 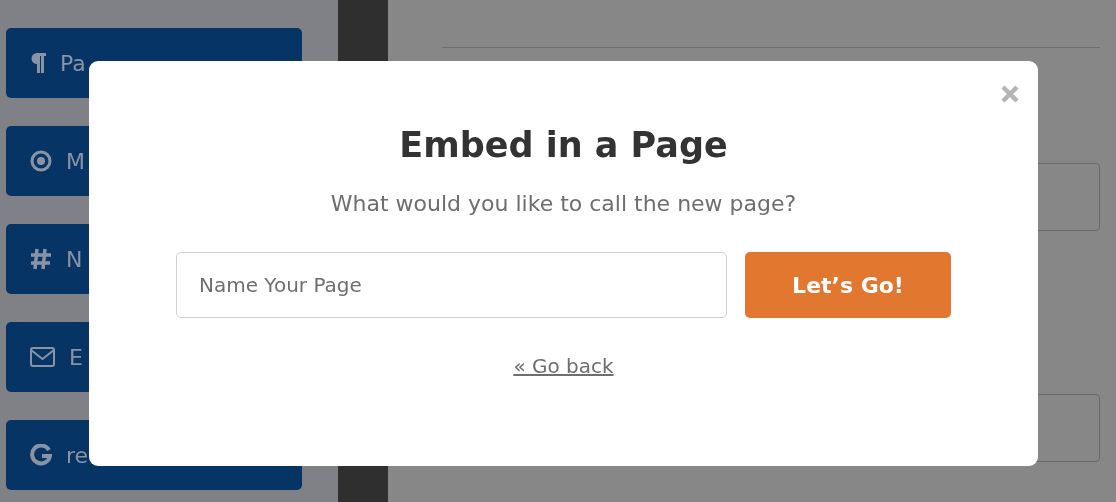 I want to click on google-icon, so click(x=41, y=455).